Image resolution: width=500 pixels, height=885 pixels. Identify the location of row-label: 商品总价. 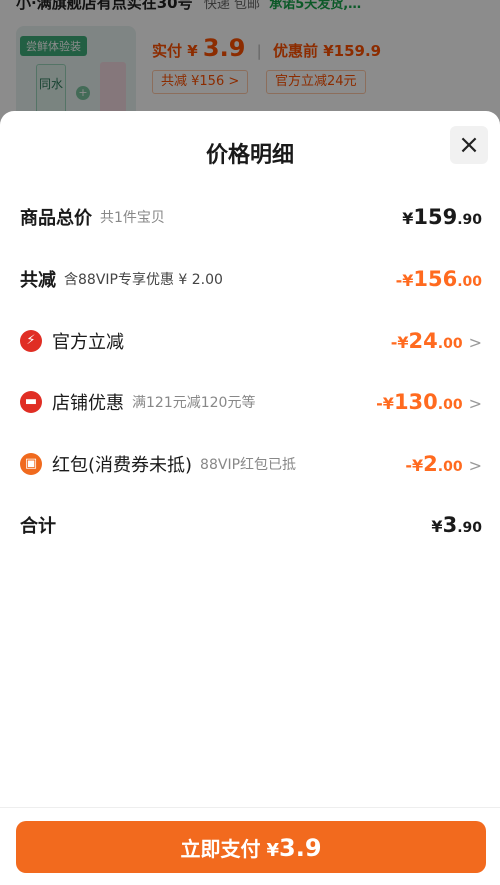
(56, 218).